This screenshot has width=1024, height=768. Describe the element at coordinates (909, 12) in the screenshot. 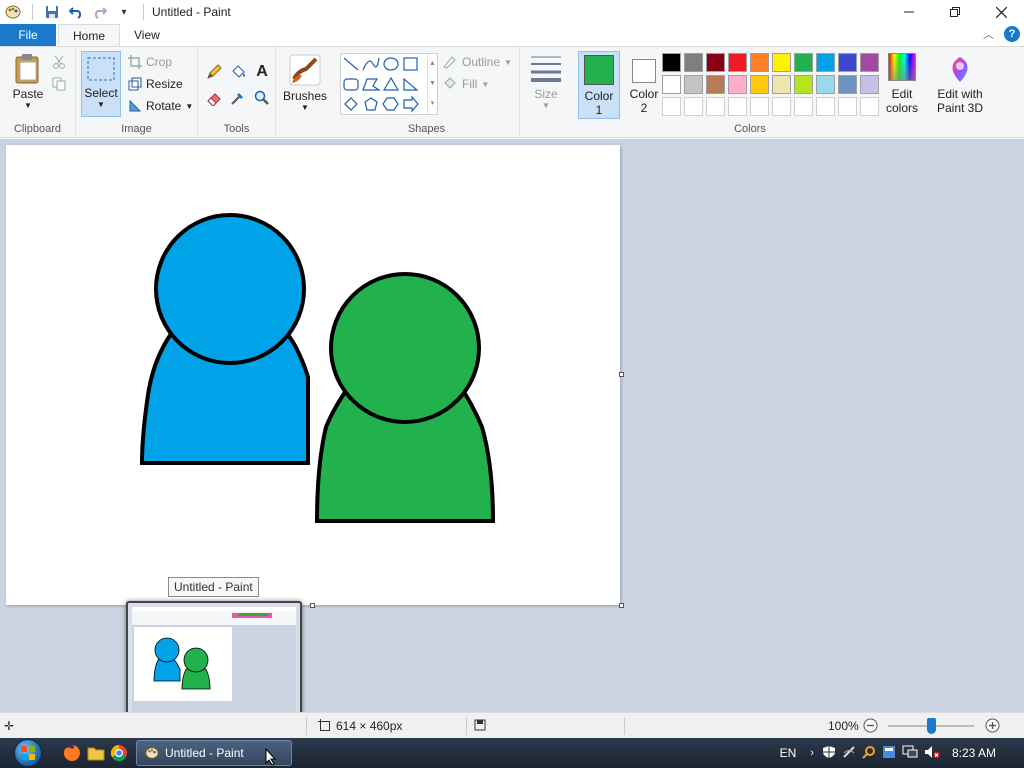

I see `minimize-button` at that location.